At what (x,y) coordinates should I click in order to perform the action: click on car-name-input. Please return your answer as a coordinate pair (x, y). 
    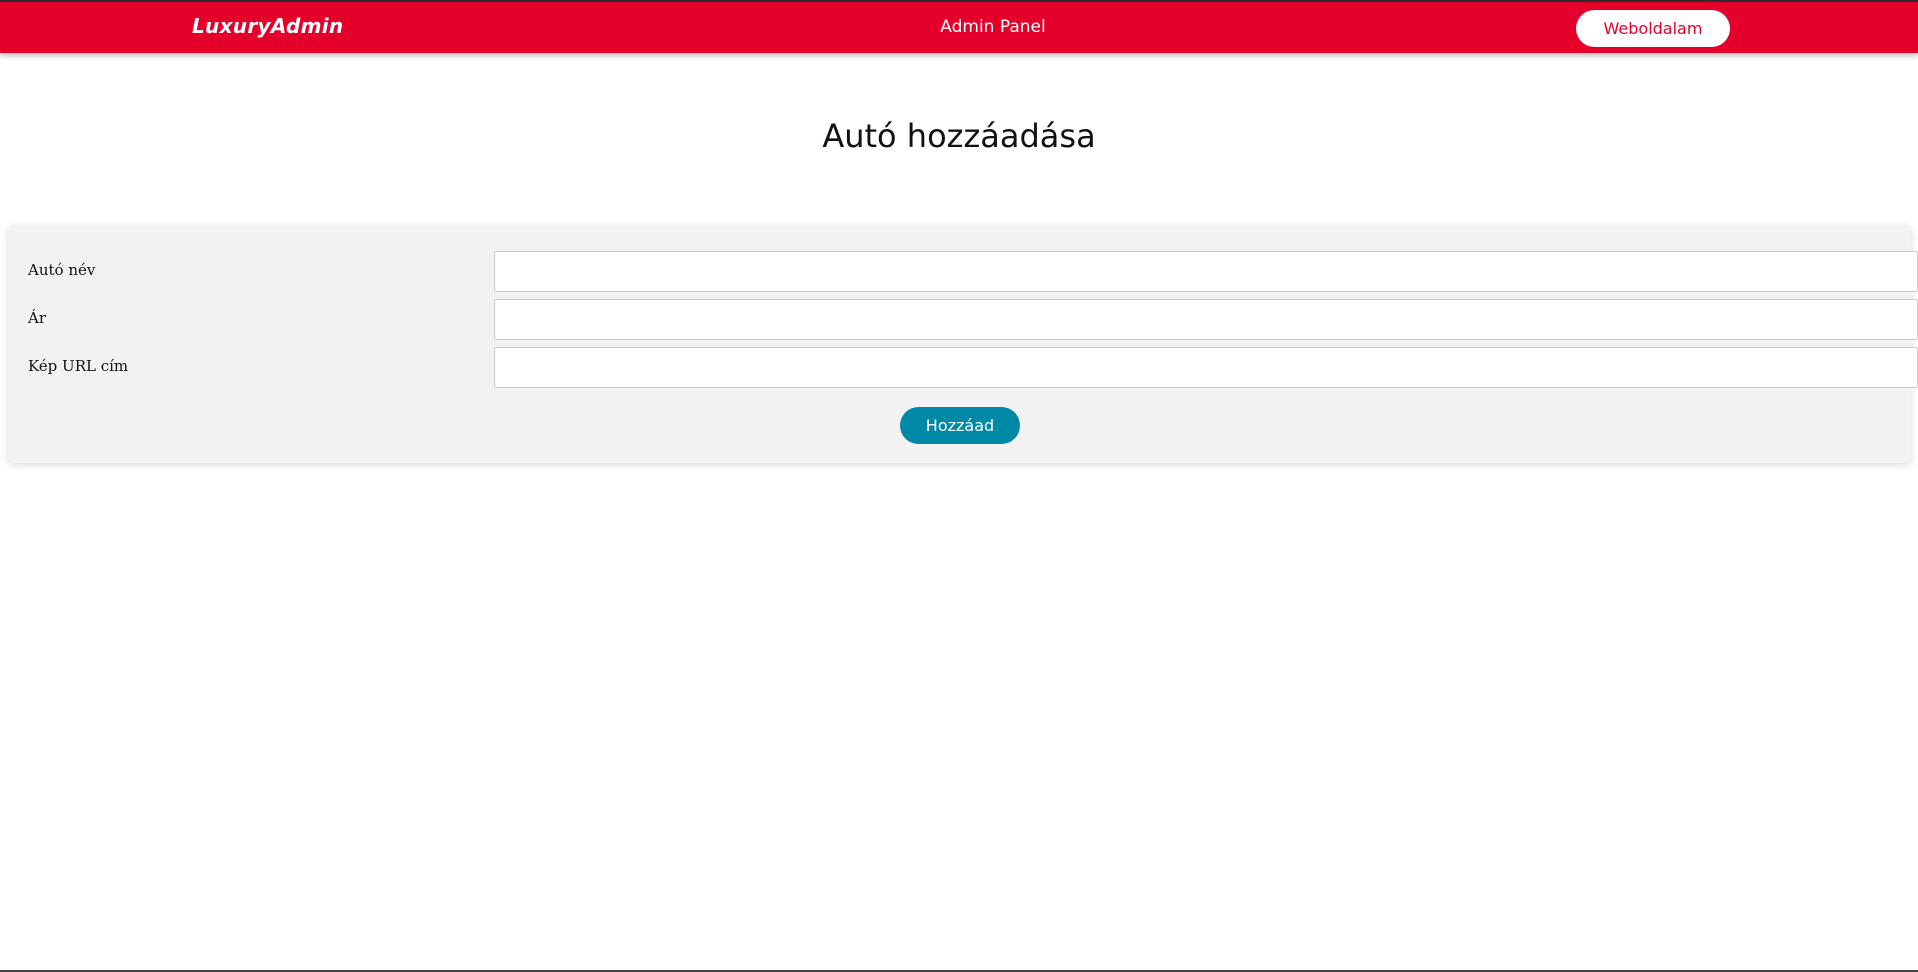
    Looking at the image, I should click on (1206, 271).